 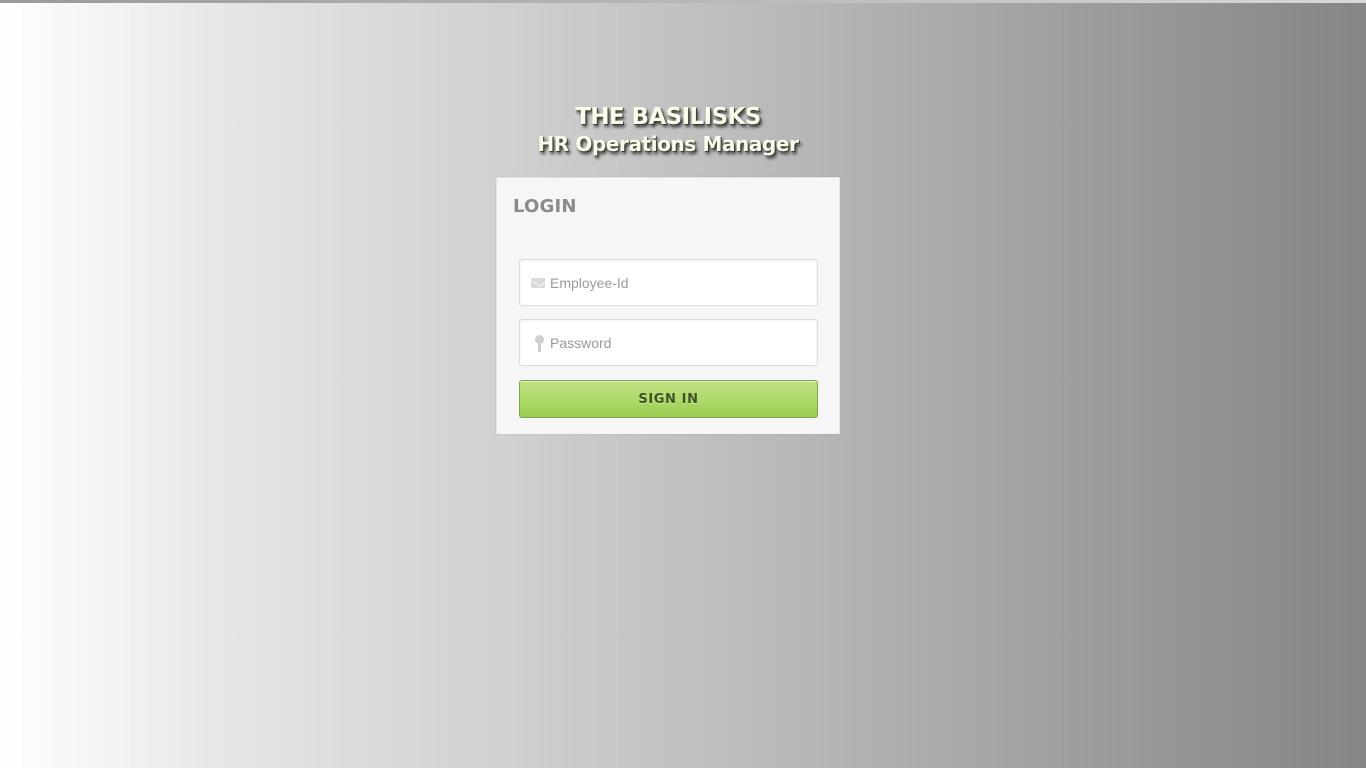 I want to click on envelope-icon, so click(x=538, y=283).